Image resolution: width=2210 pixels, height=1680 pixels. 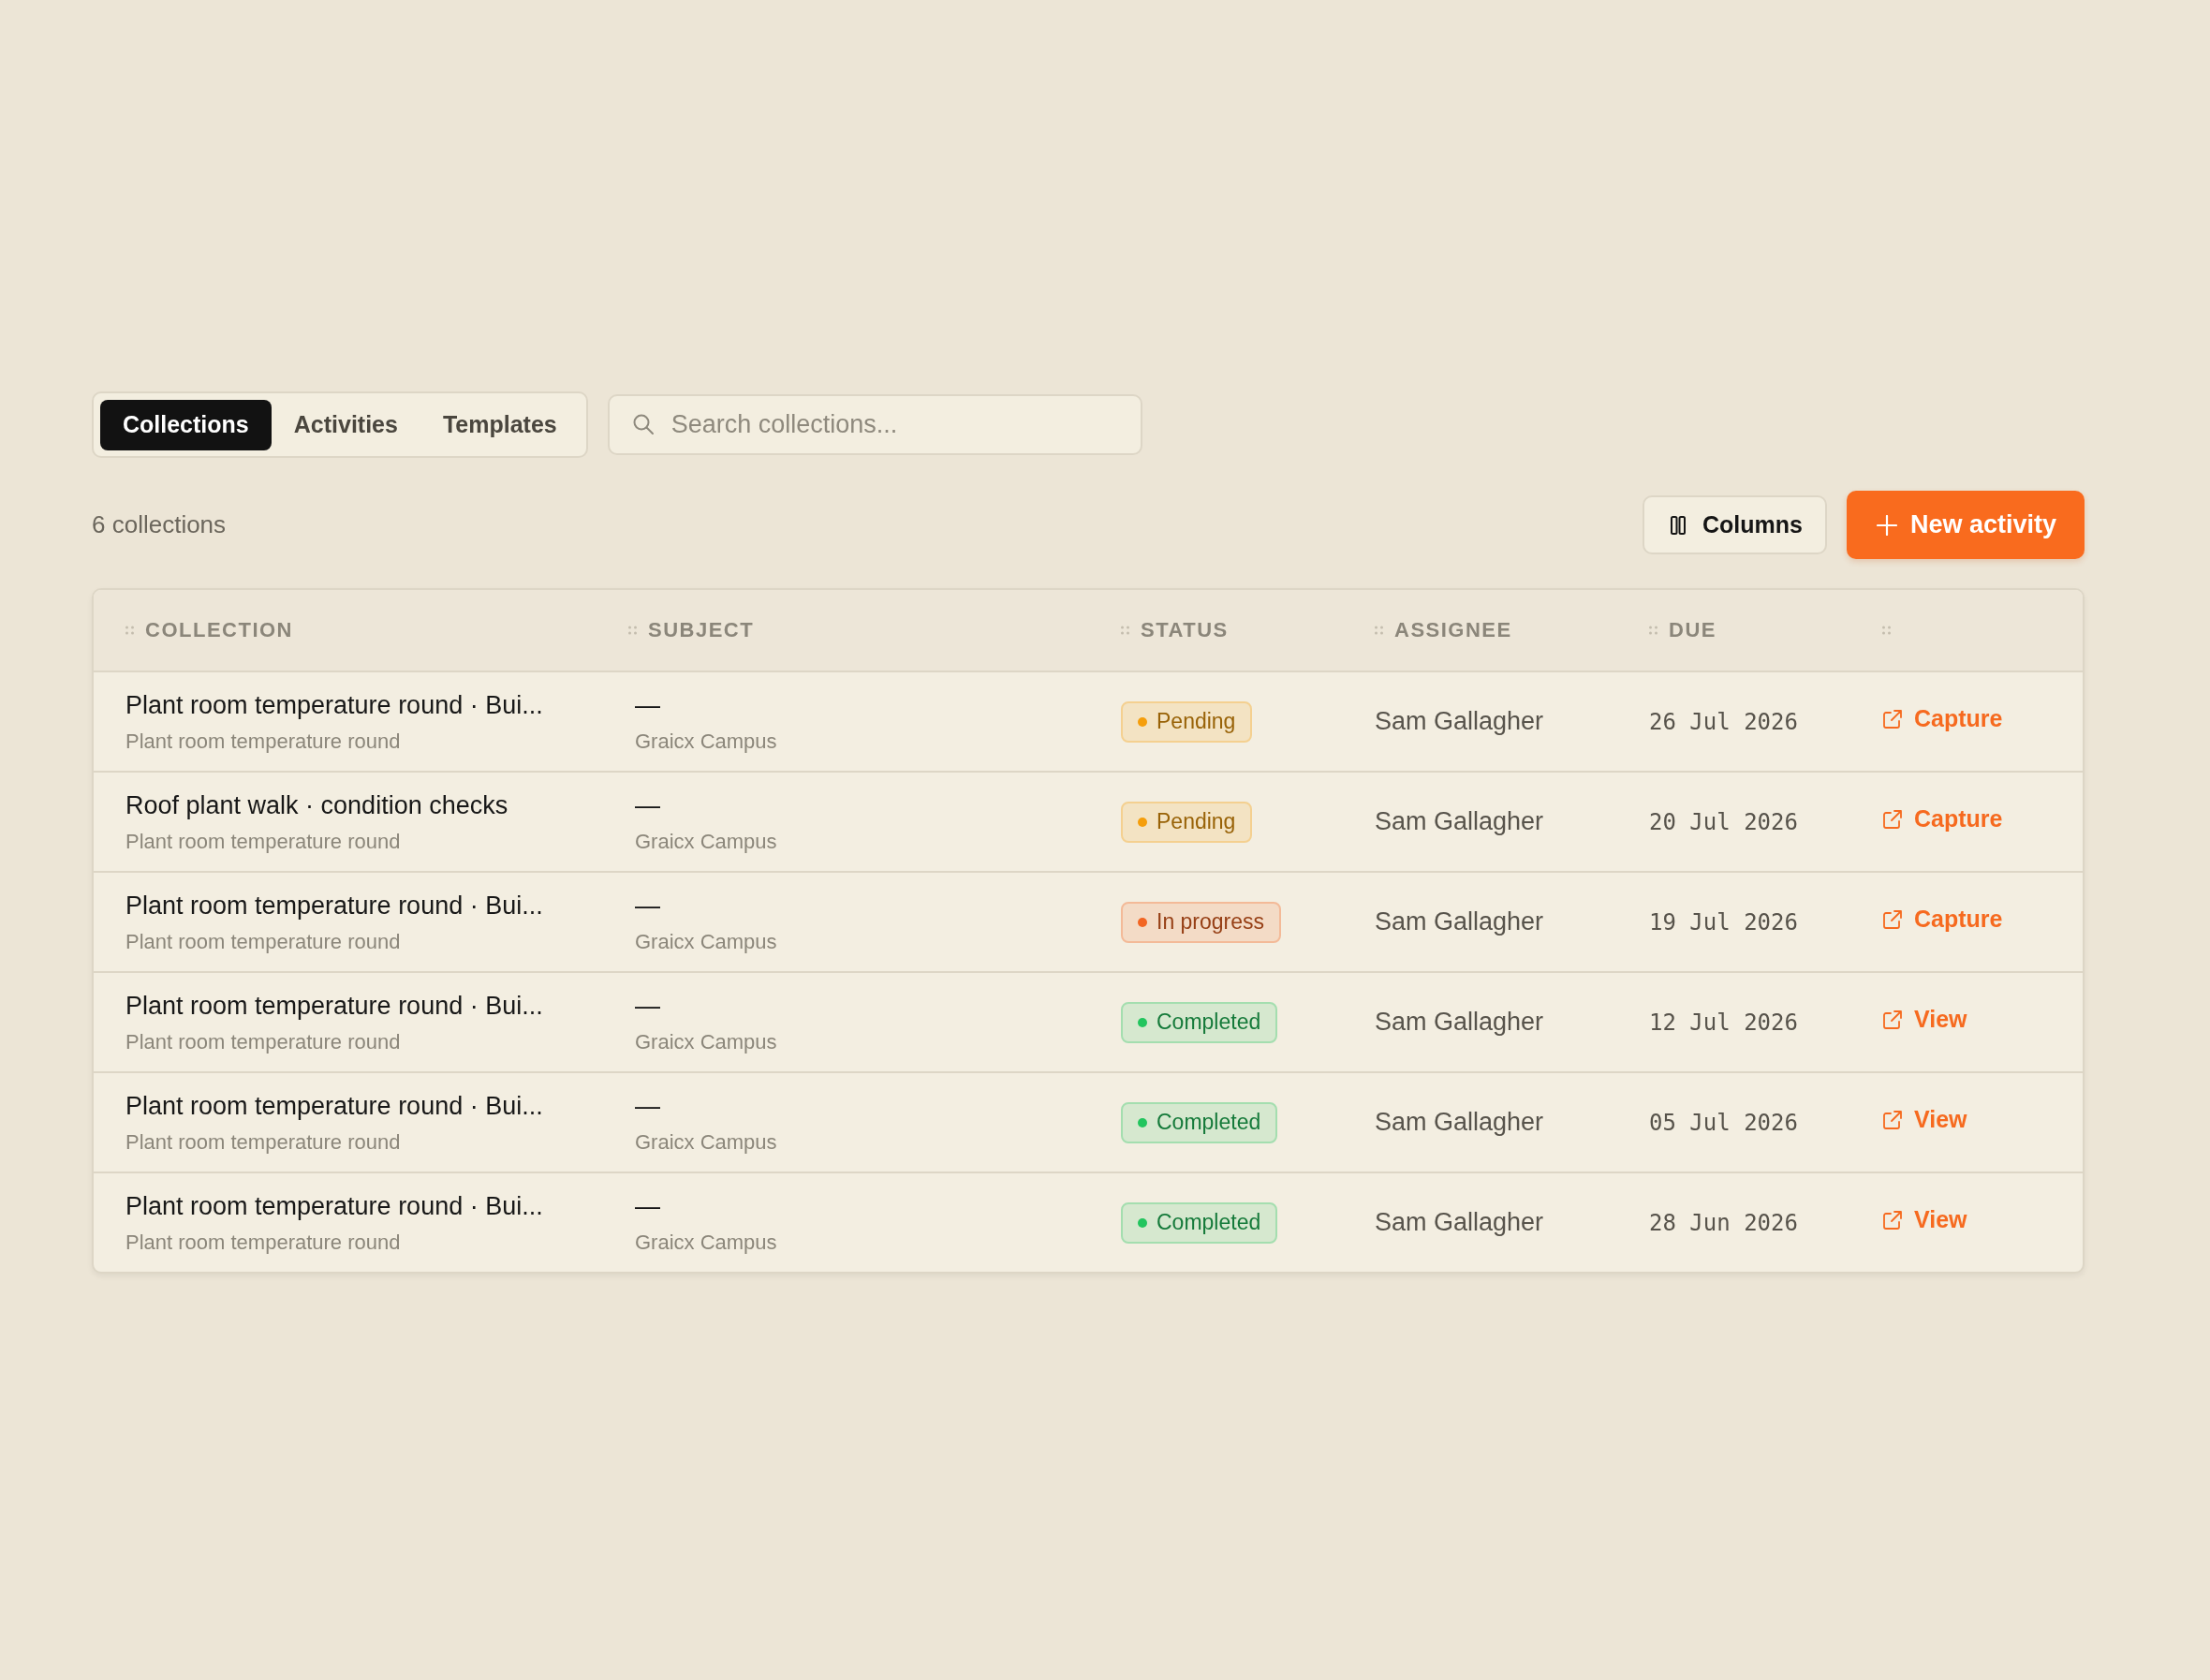 What do you see at coordinates (1886, 525) in the screenshot?
I see `plus-icon` at bounding box center [1886, 525].